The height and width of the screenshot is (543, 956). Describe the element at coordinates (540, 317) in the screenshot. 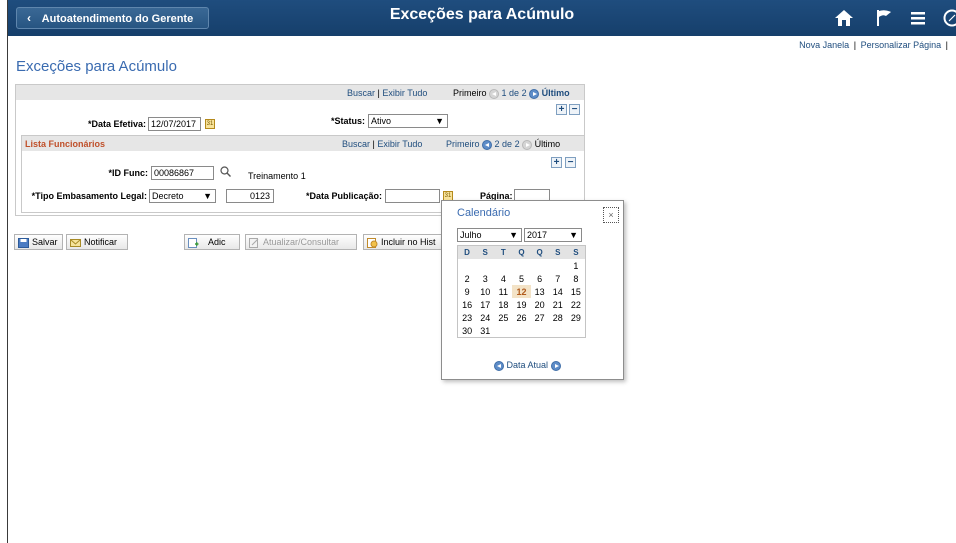

I see `calendar-day: 27` at that location.